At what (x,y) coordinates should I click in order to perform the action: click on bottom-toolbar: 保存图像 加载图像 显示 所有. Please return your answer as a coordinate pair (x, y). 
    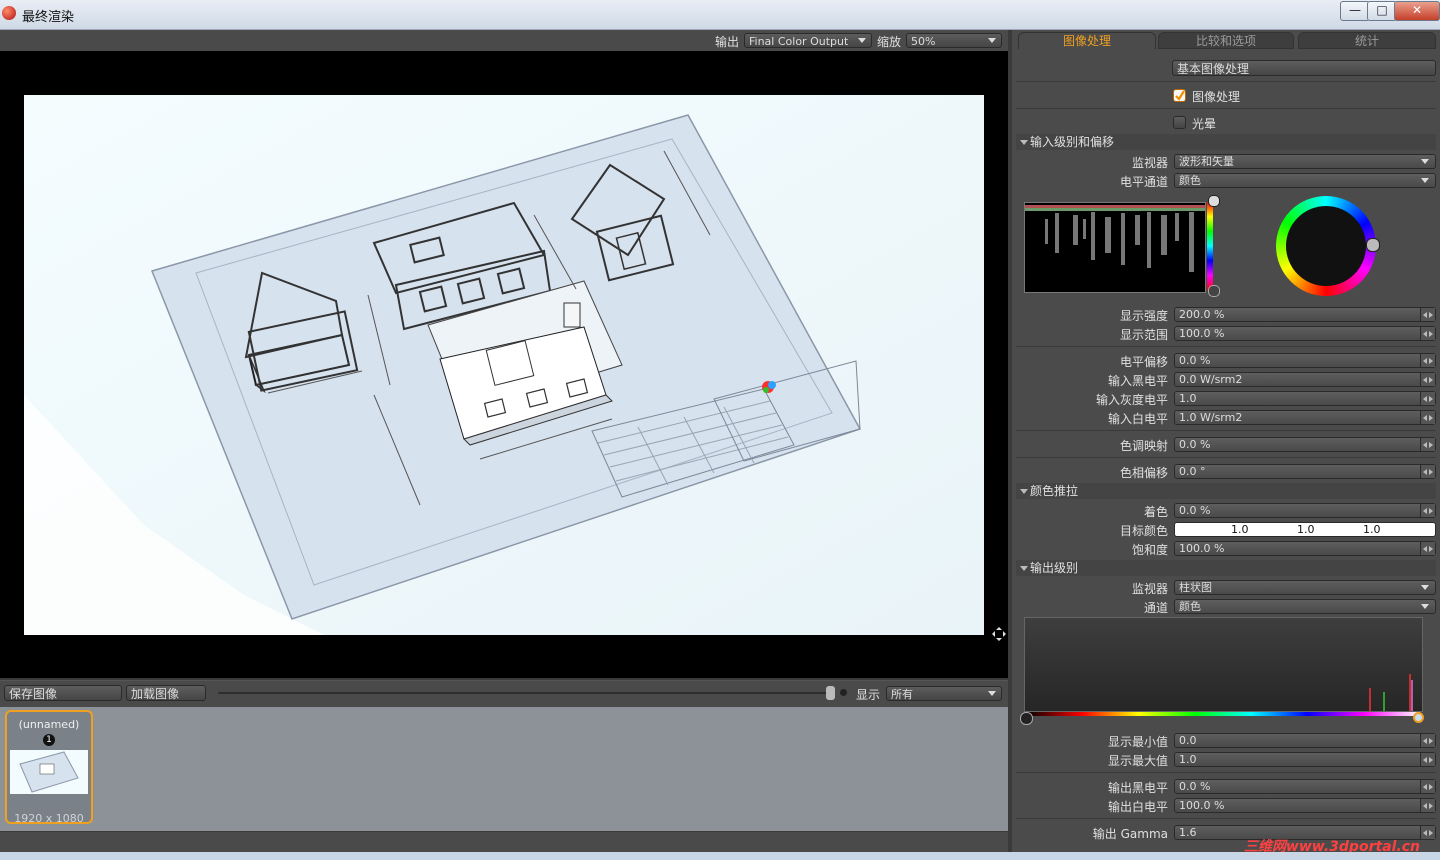
    Looking at the image, I should click on (504, 693).